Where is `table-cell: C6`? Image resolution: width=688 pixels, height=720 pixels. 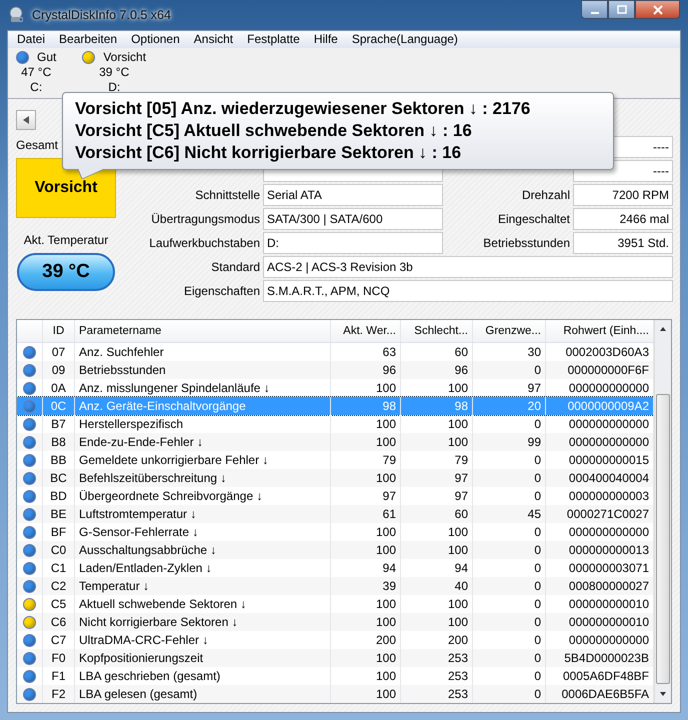 table-cell: C6 is located at coordinates (58, 622).